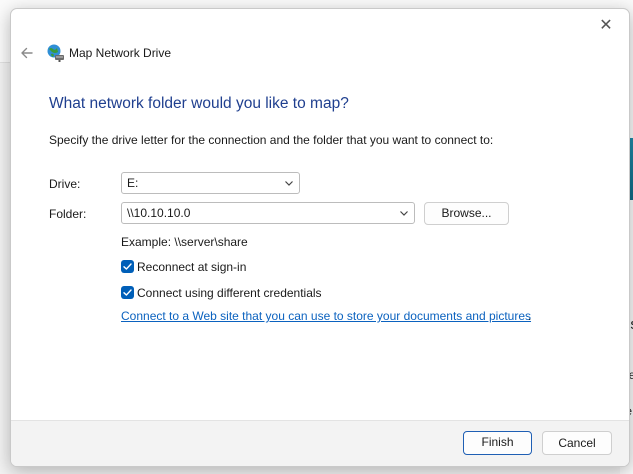 This screenshot has width=633, height=474. I want to click on back-arrow-icon, so click(27, 53).